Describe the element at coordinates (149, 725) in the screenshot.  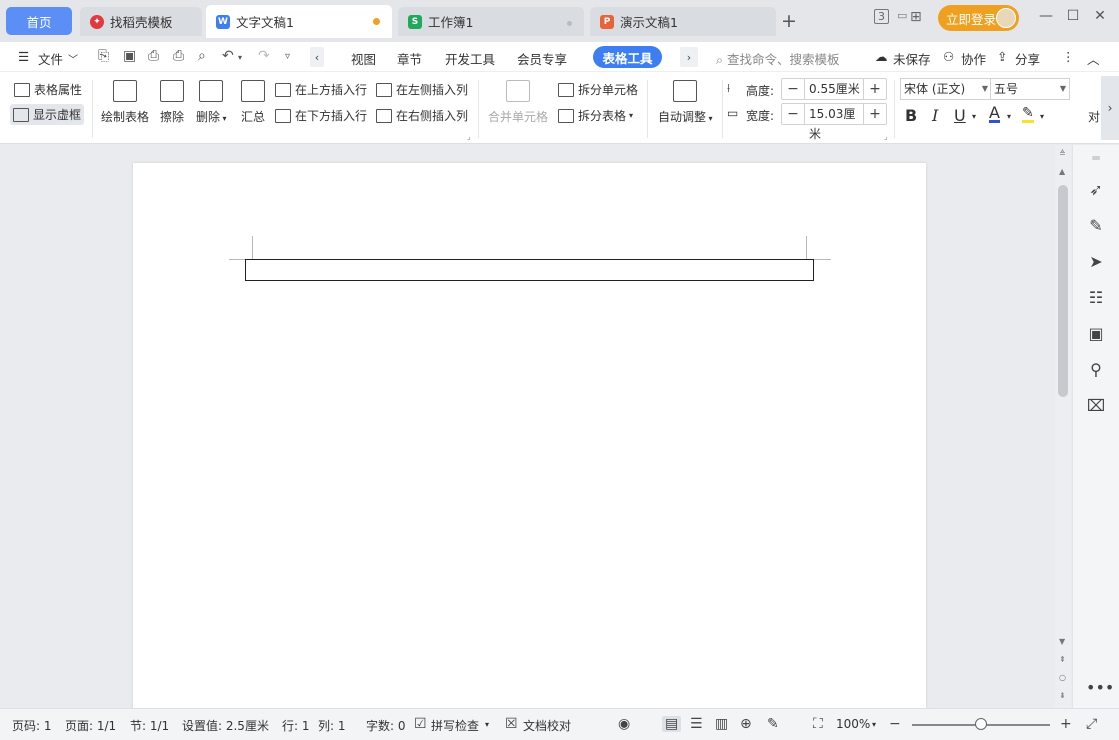
I see `status-section: 节: 1/1` at that location.